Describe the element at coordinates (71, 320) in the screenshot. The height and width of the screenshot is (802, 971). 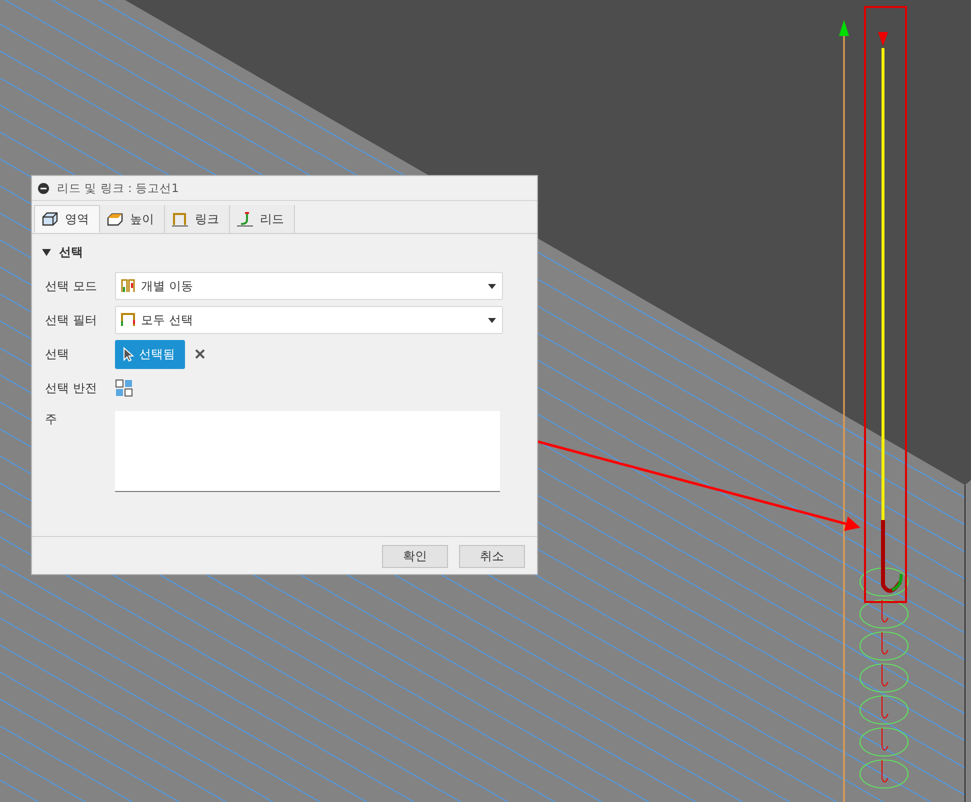
I see `field-label: 선택 필터` at that location.